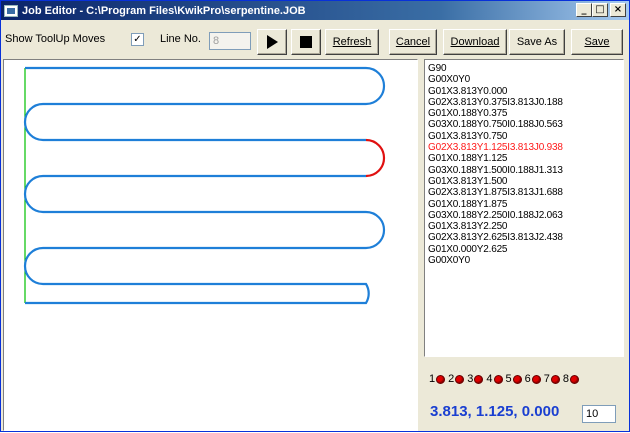  Describe the element at coordinates (432, 379) in the screenshot. I see `io-indicator-label: 1` at that location.